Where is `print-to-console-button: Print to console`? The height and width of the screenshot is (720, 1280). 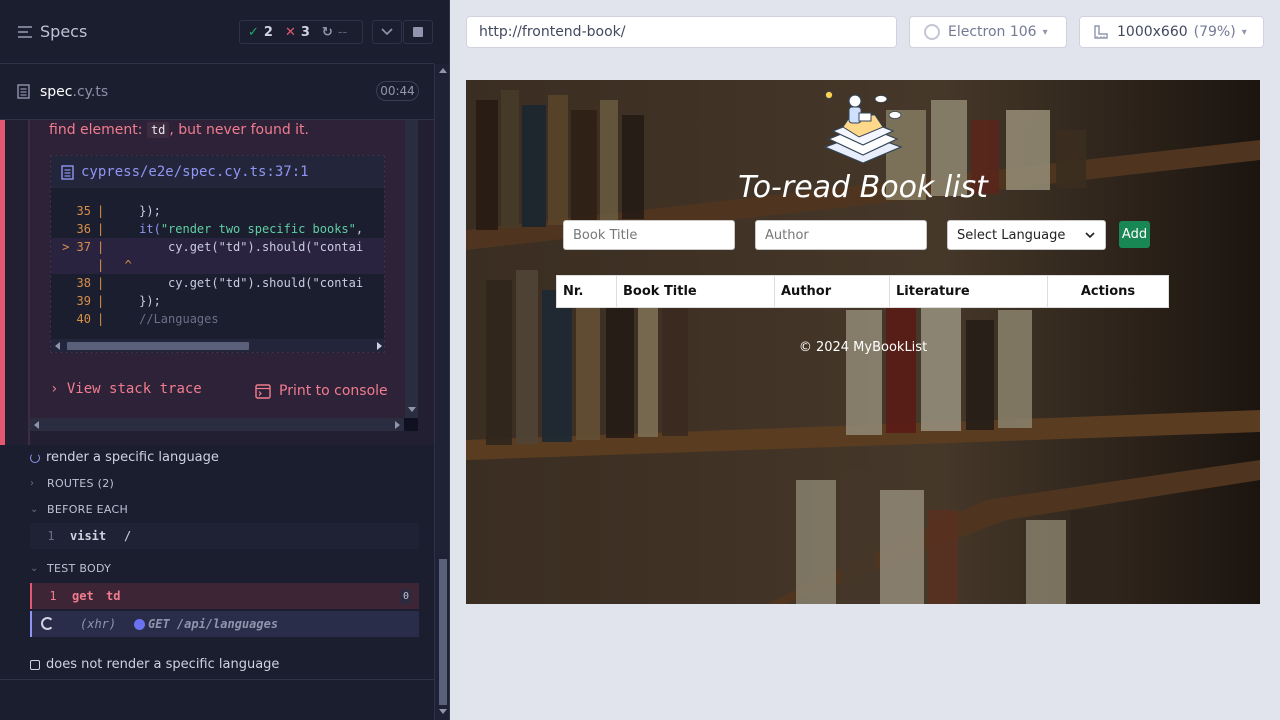
print-to-console-button: Print to console is located at coordinates (321, 391).